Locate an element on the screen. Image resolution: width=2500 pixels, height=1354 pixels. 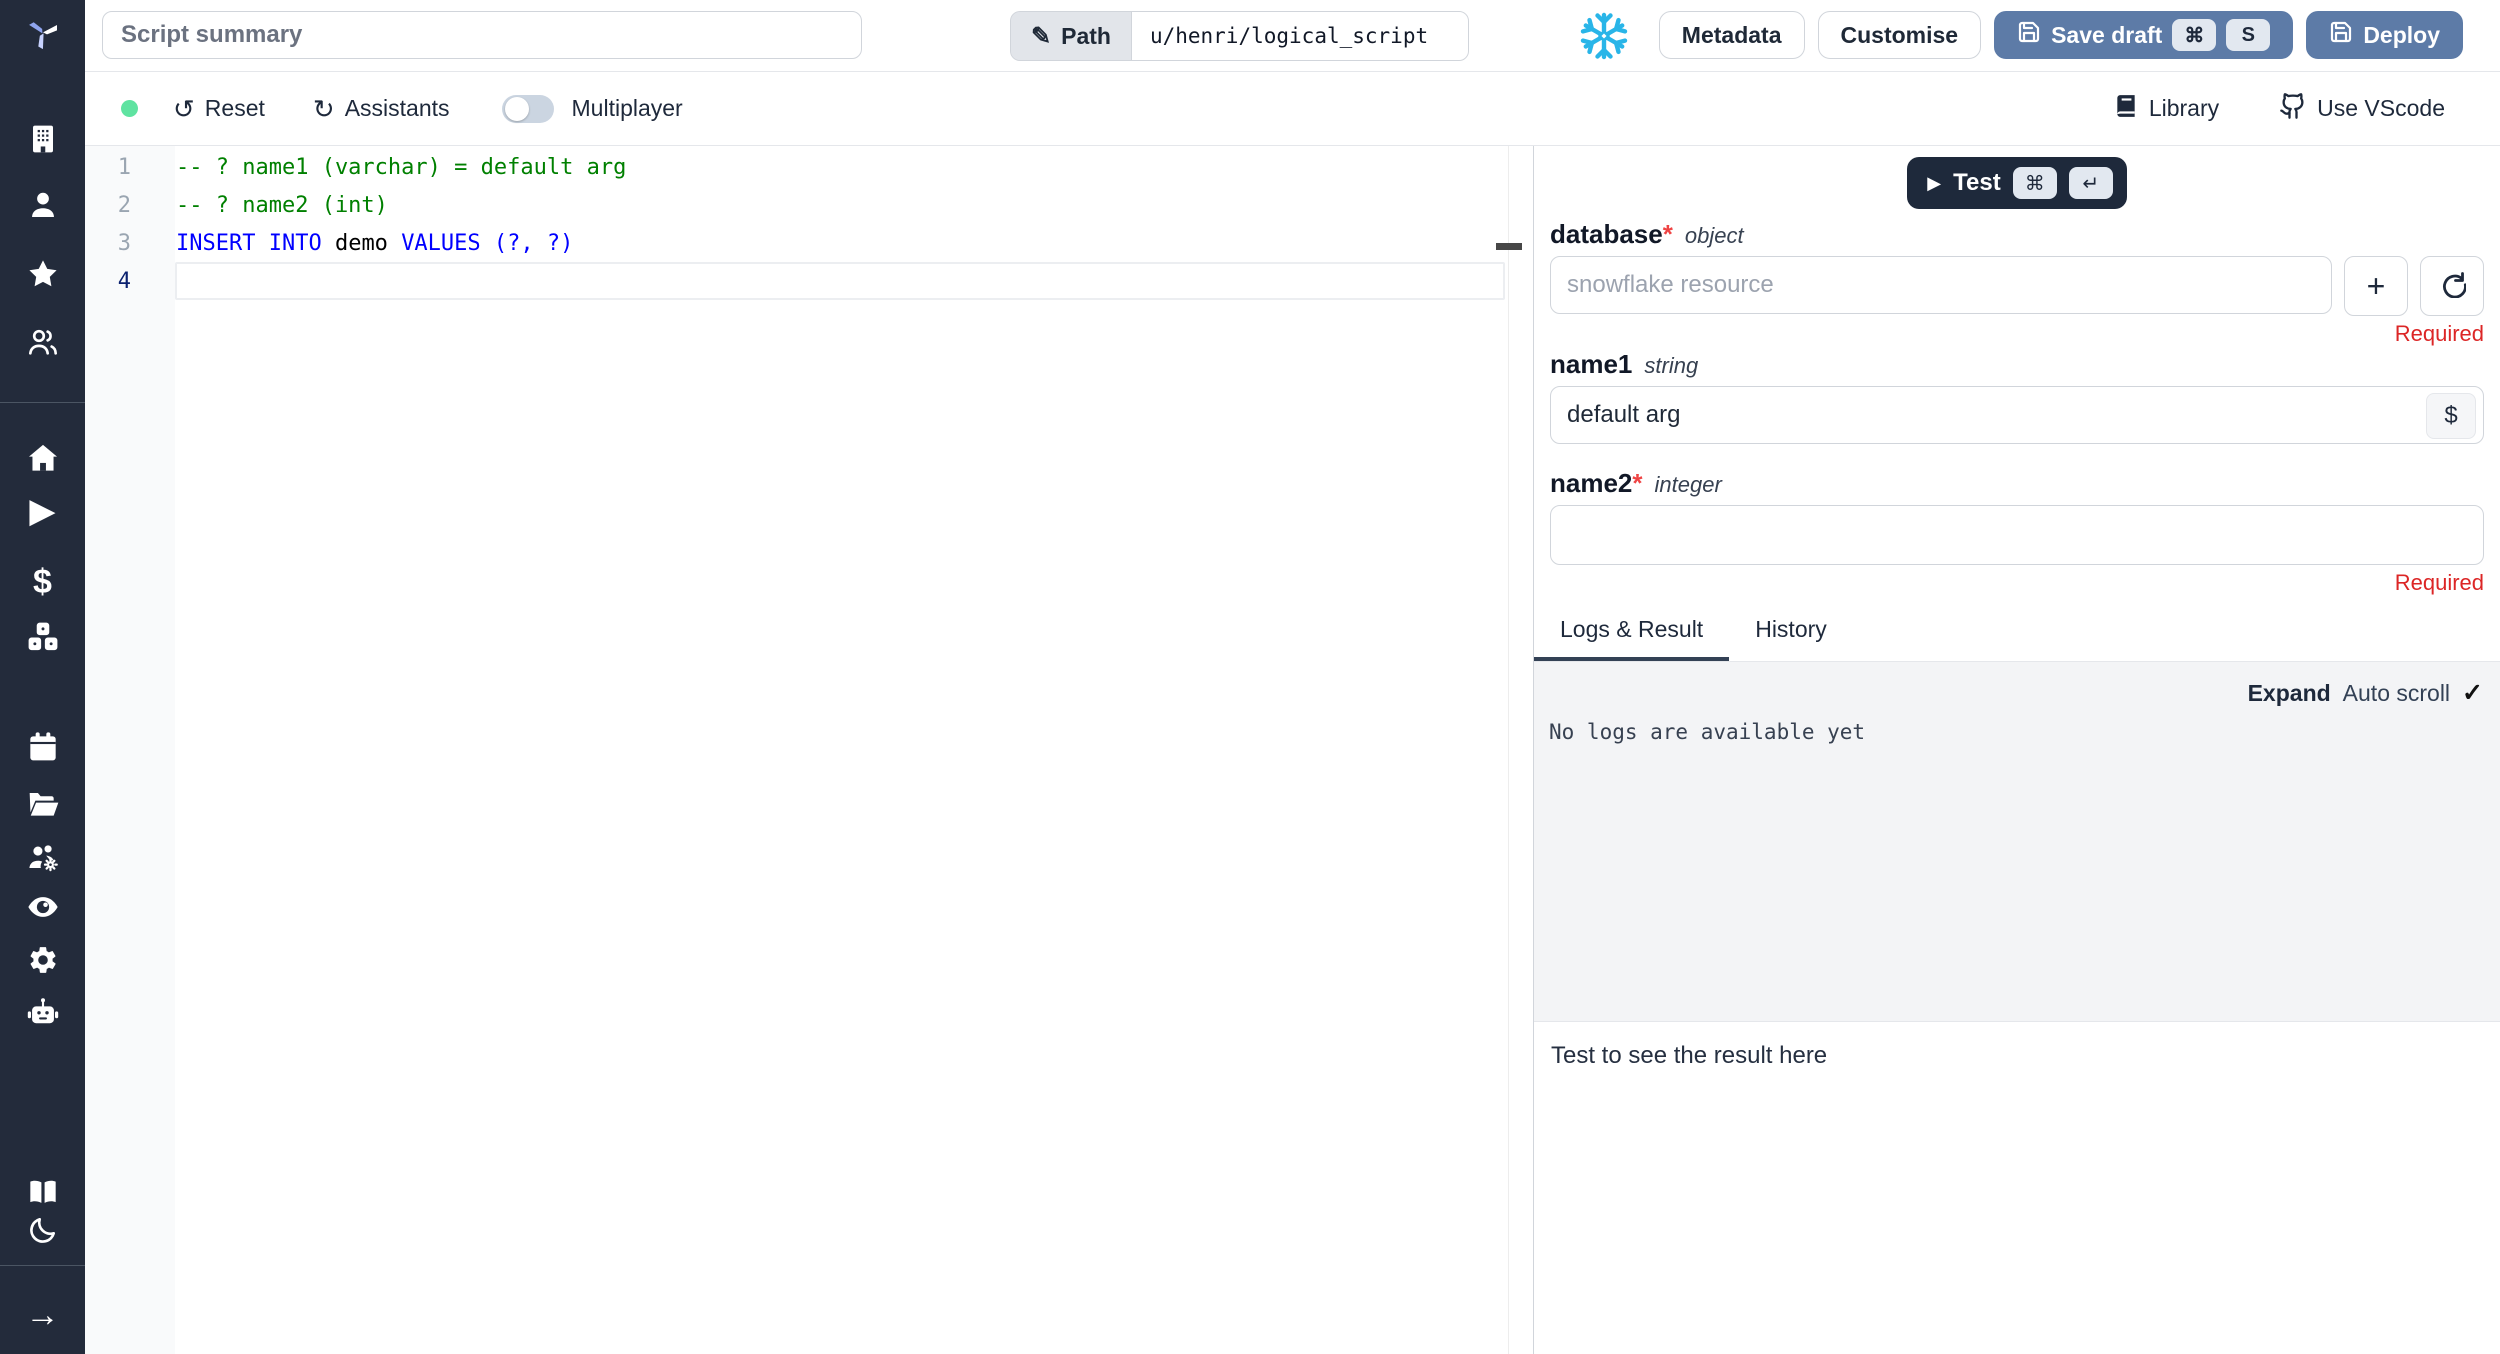
name2-required-hint: Required is located at coordinates (2439, 582).